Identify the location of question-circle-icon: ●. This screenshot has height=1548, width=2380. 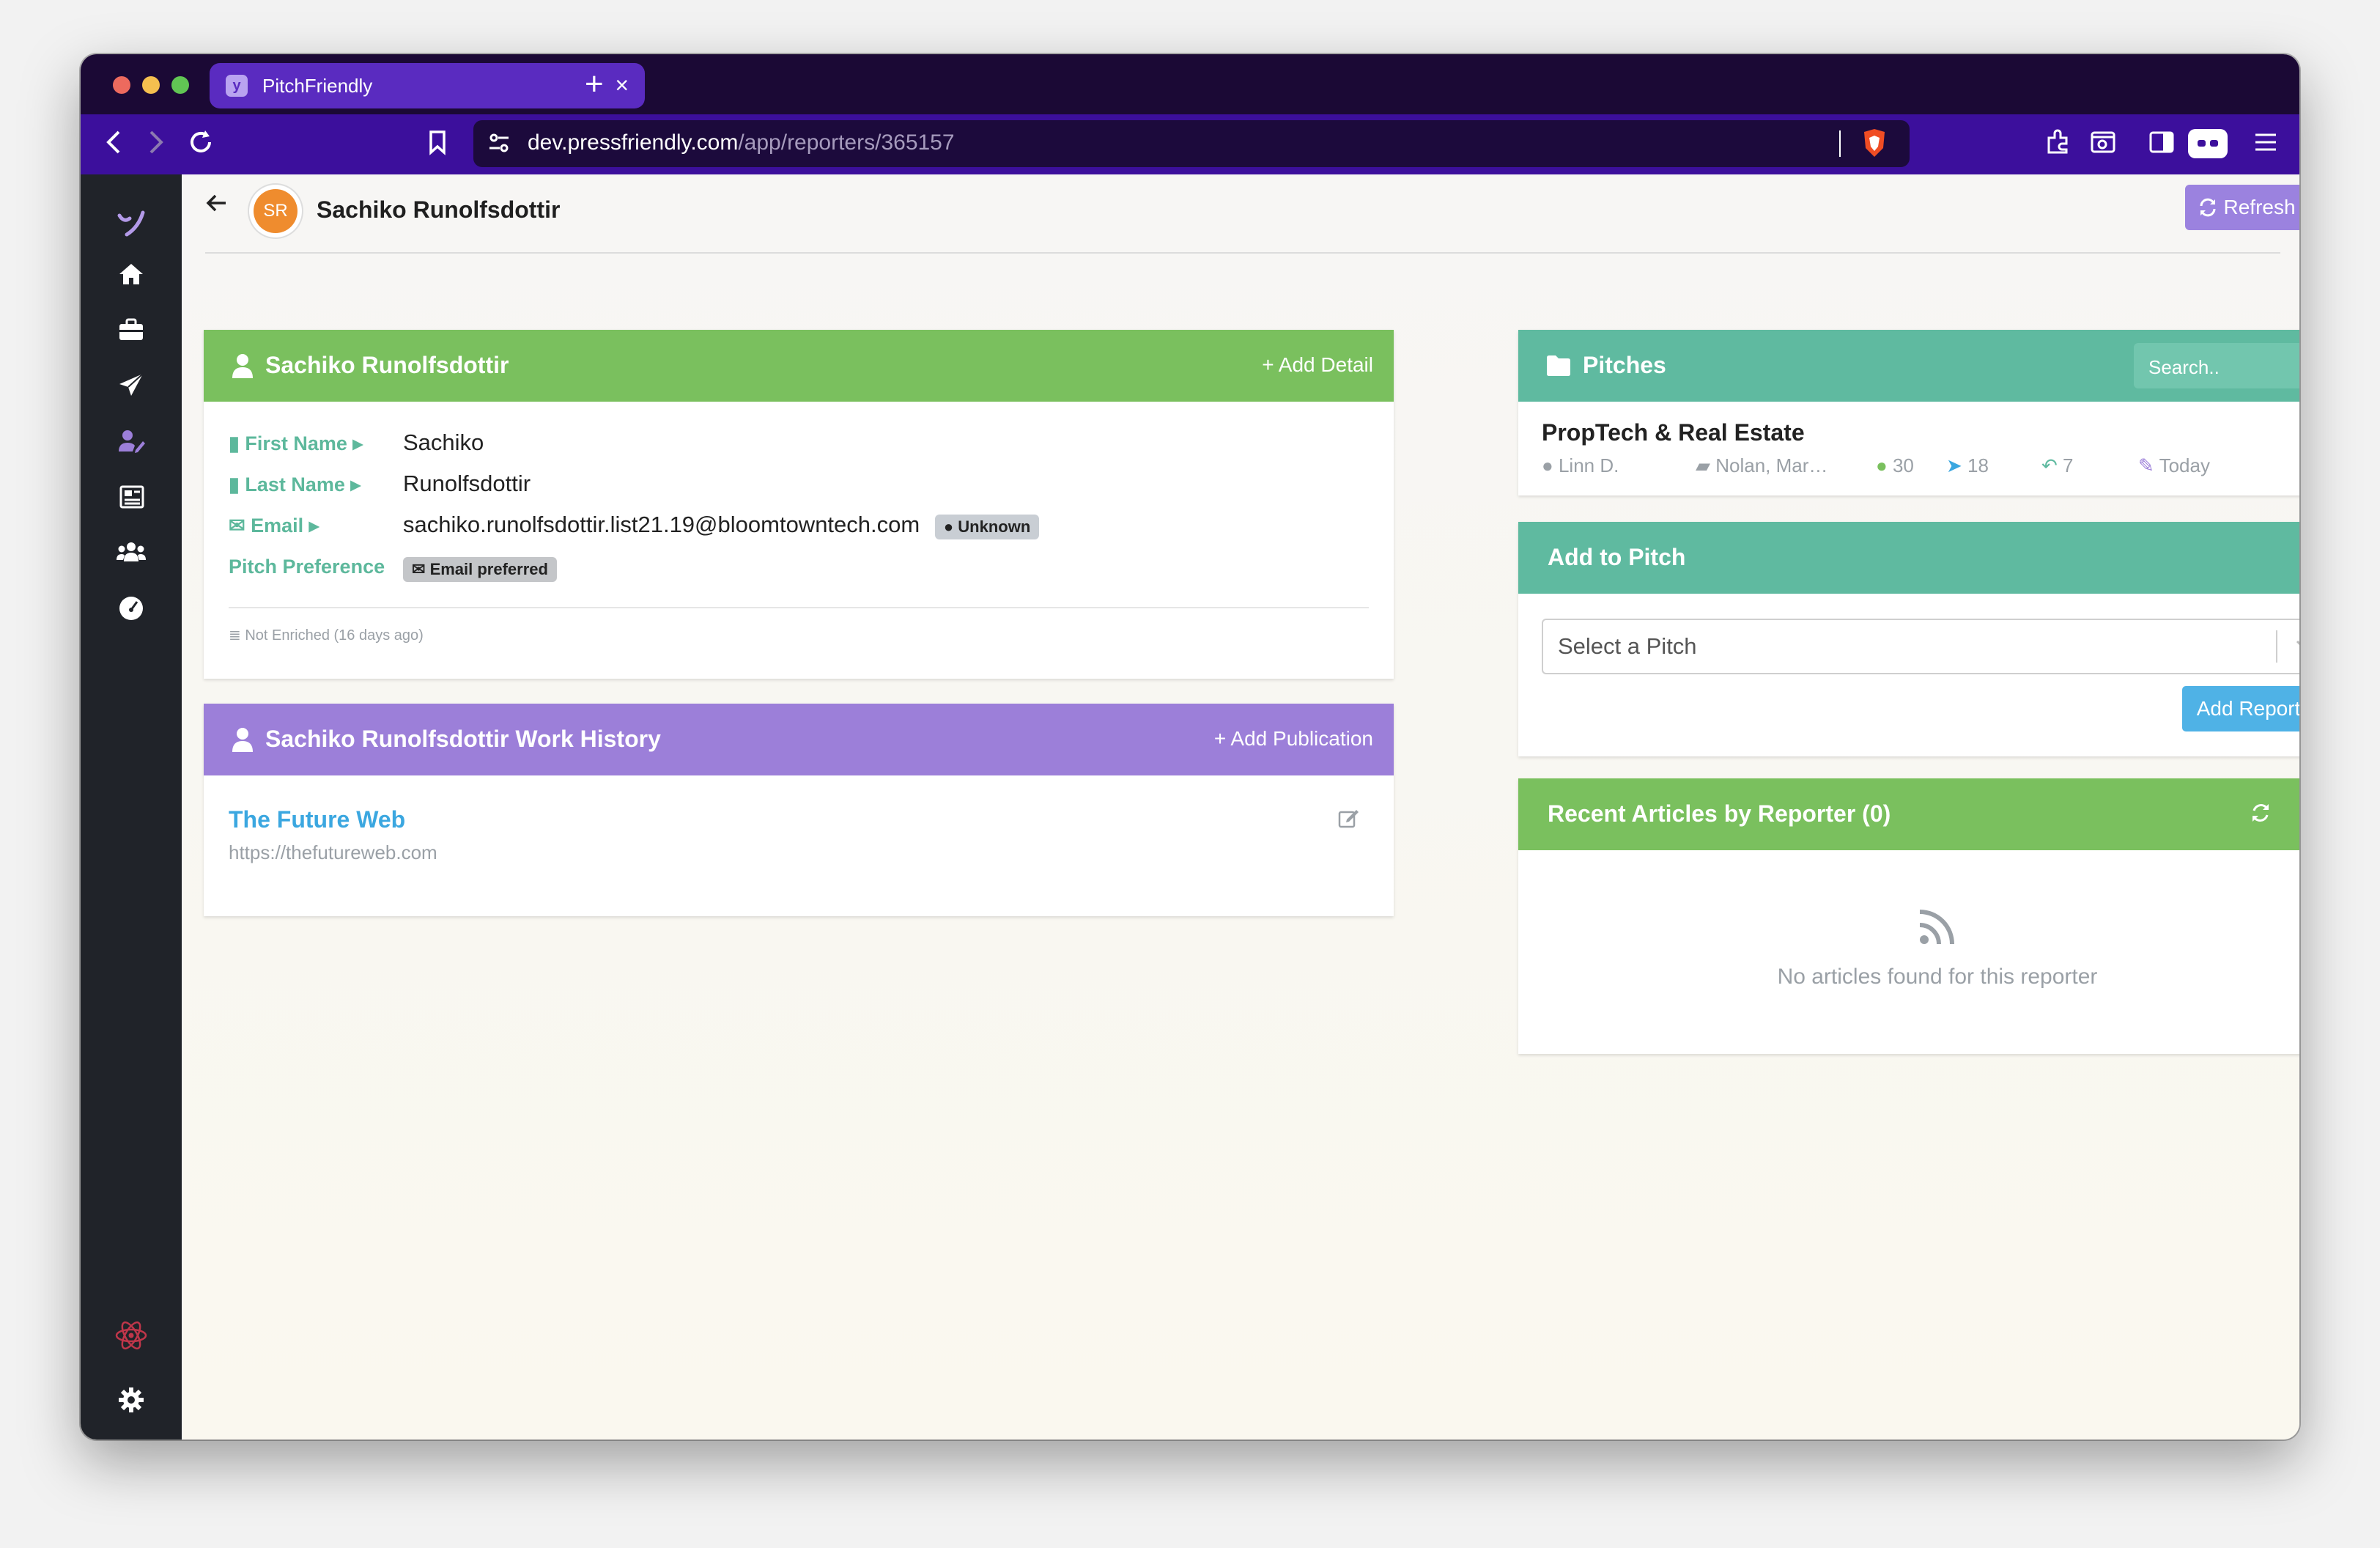
(948, 526).